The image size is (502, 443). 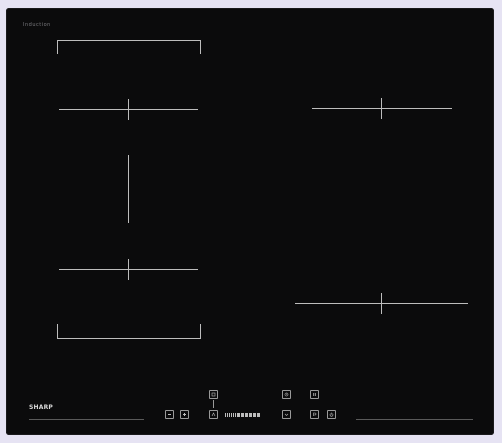 I want to click on power-level-slider, so click(x=251, y=414).